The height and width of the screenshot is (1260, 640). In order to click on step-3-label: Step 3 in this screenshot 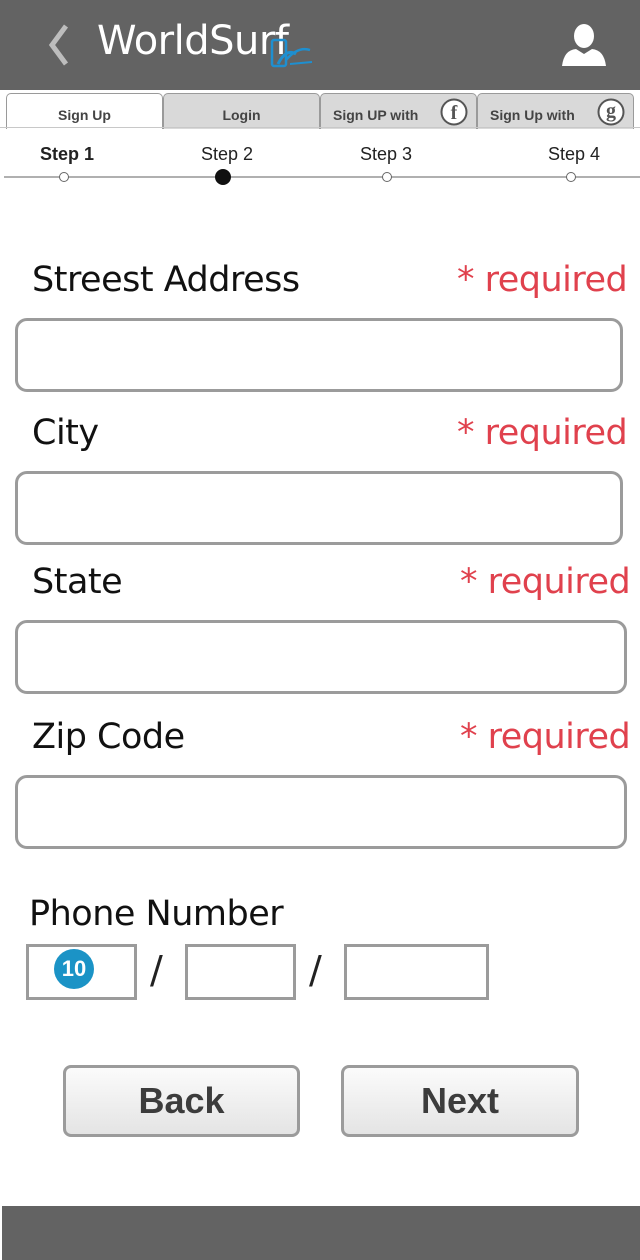, I will do `click(386, 154)`.